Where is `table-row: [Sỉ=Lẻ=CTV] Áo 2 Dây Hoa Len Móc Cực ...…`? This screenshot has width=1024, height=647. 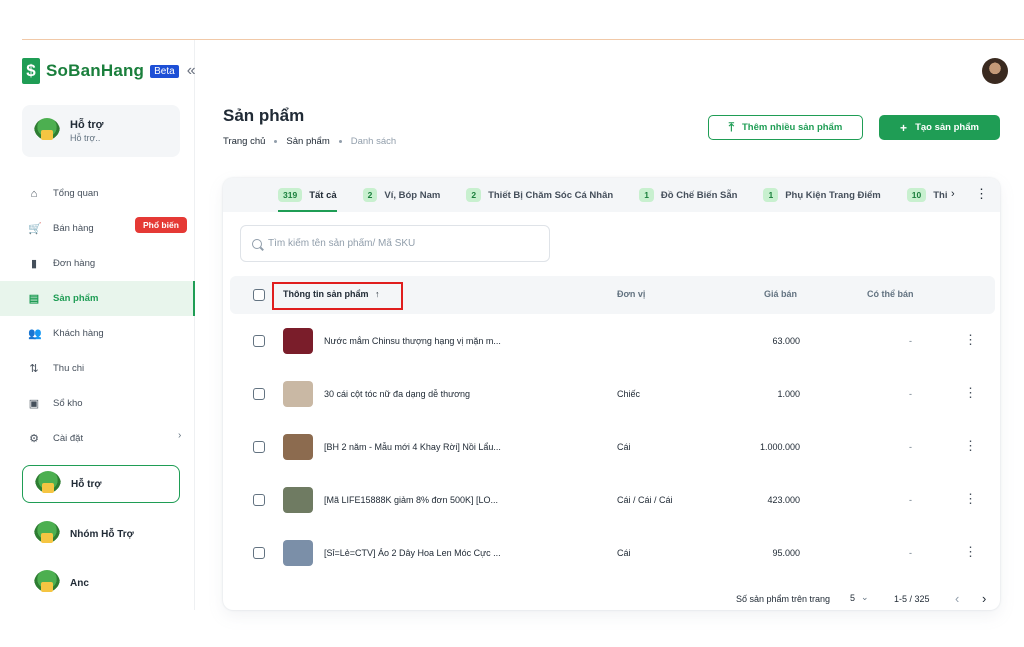 table-row: [Sỉ=Lẻ=CTV] Áo 2 Dây Hoa Len Móc Cực ...… is located at coordinates (611, 552).